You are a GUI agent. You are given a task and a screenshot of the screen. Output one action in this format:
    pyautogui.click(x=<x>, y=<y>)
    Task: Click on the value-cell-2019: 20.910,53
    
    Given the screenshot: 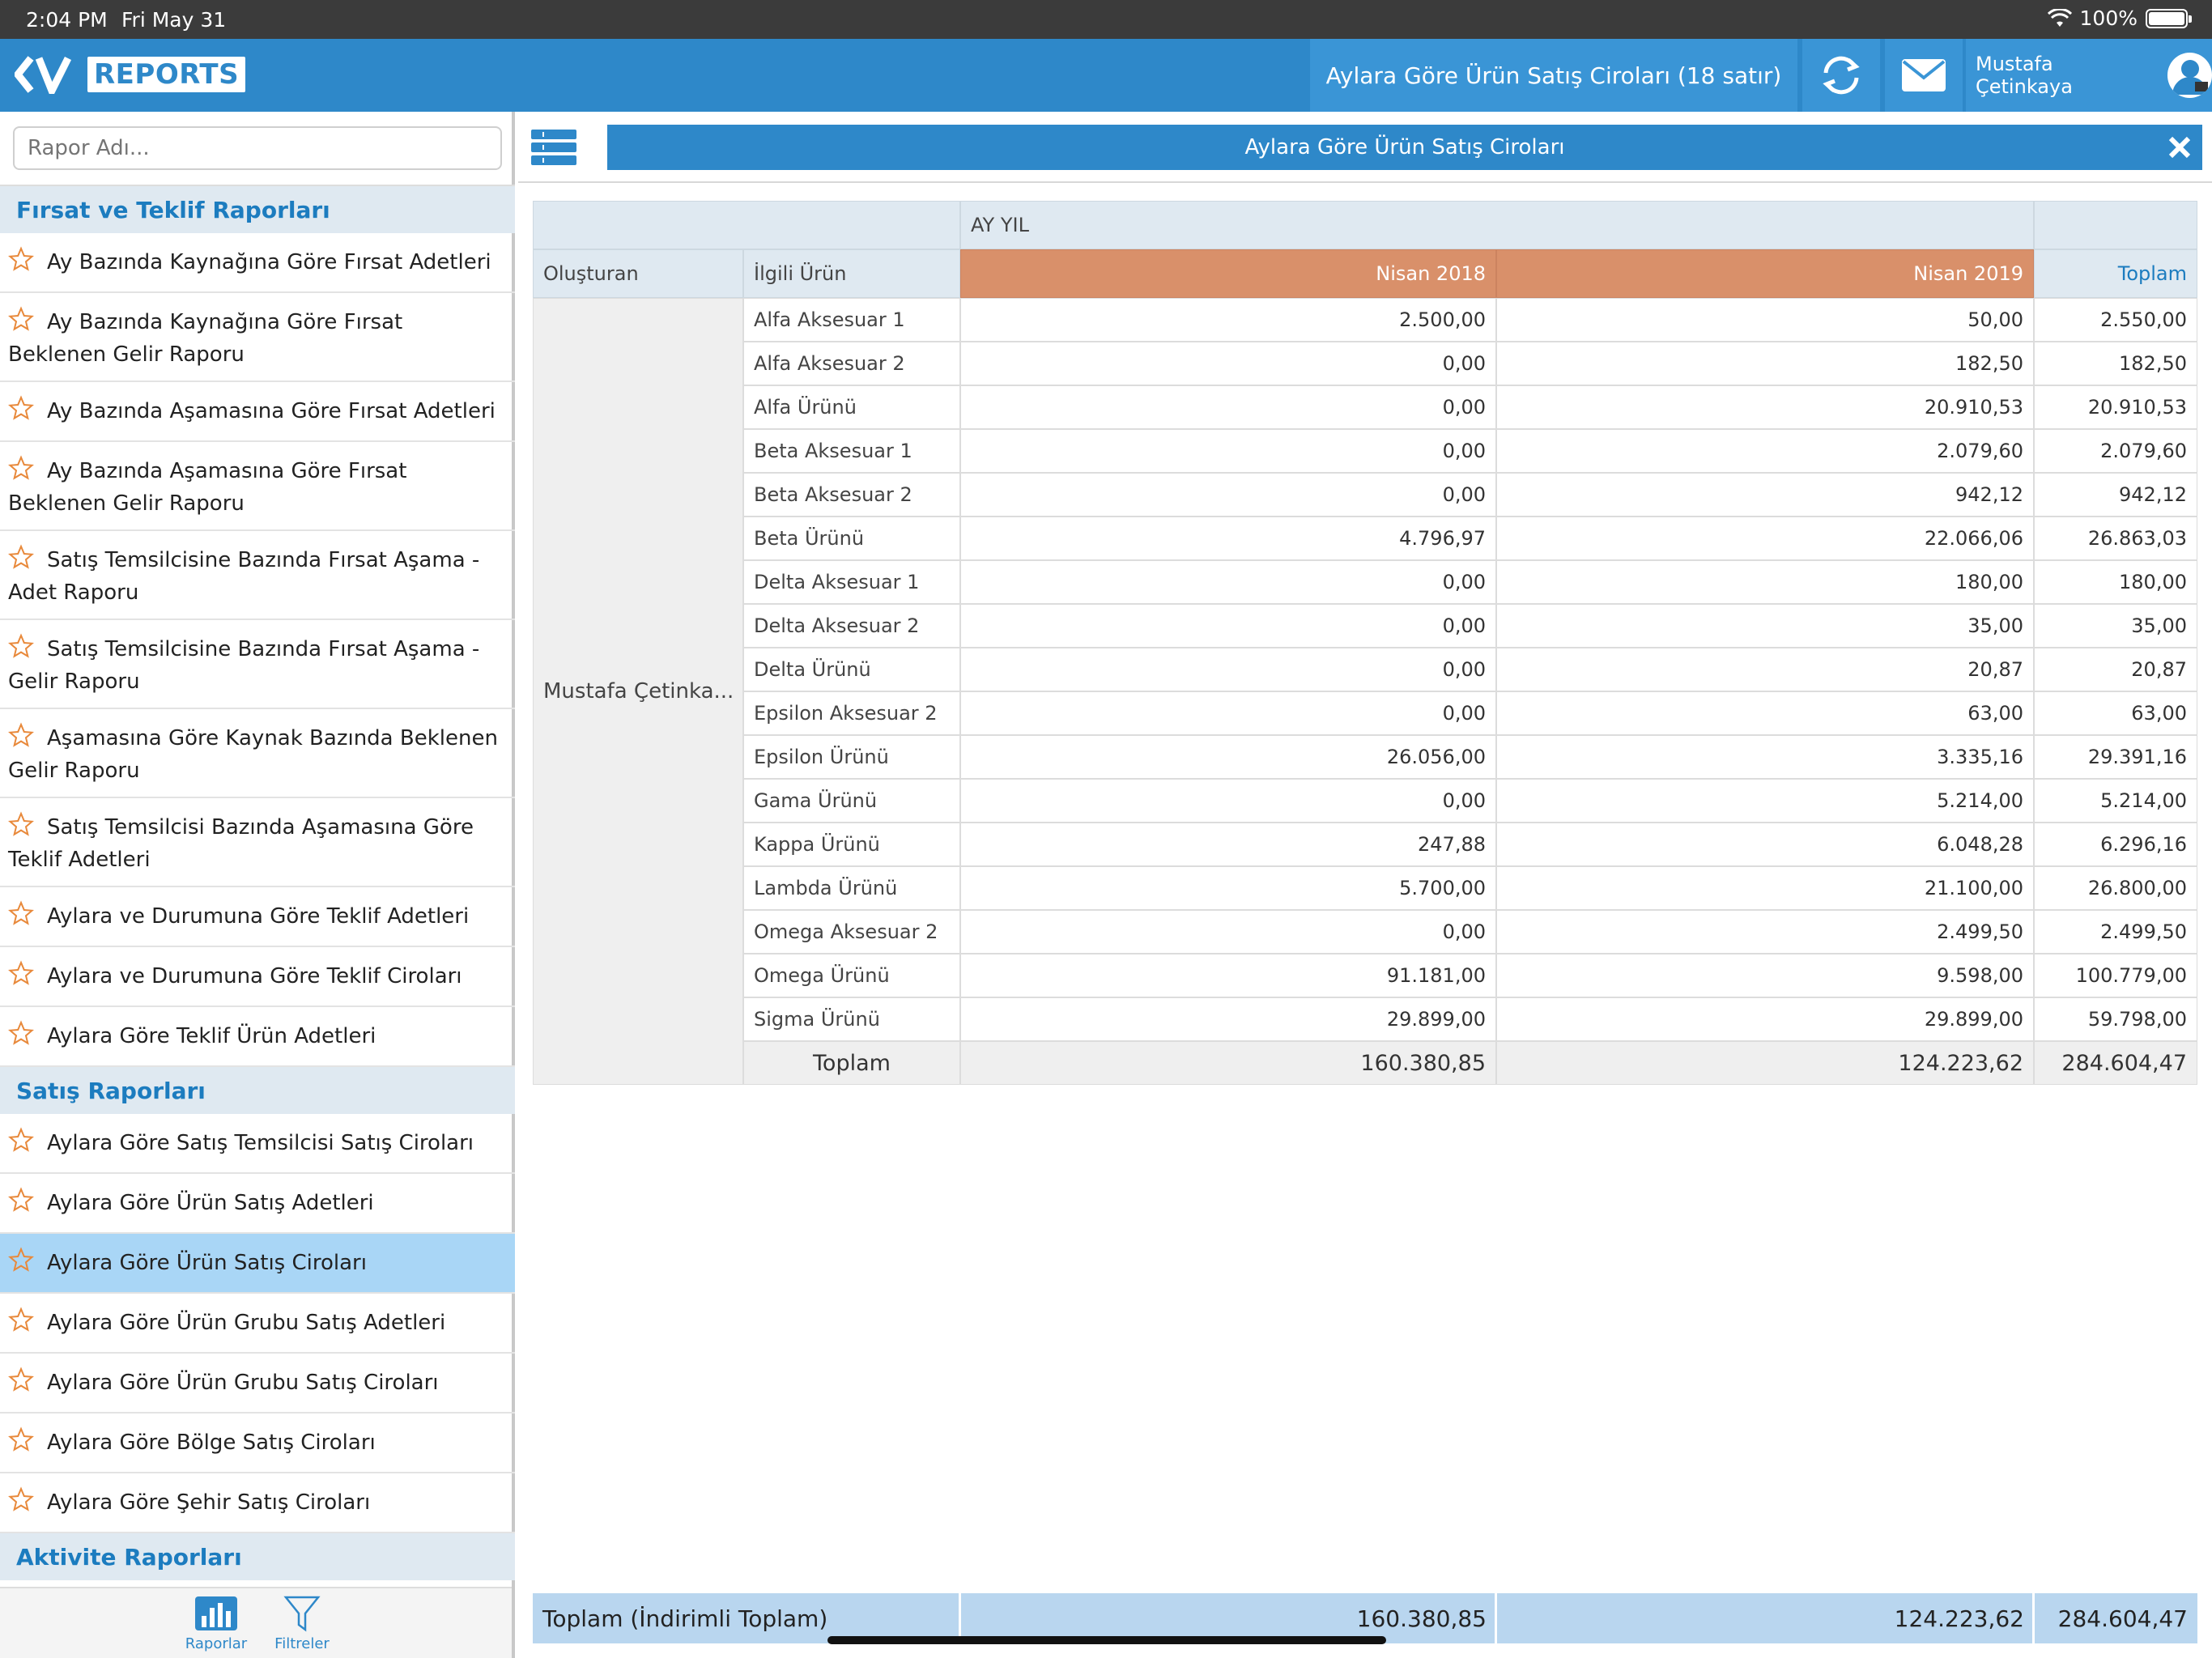 What is the action you would take?
    pyautogui.click(x=1765, y=407)
    